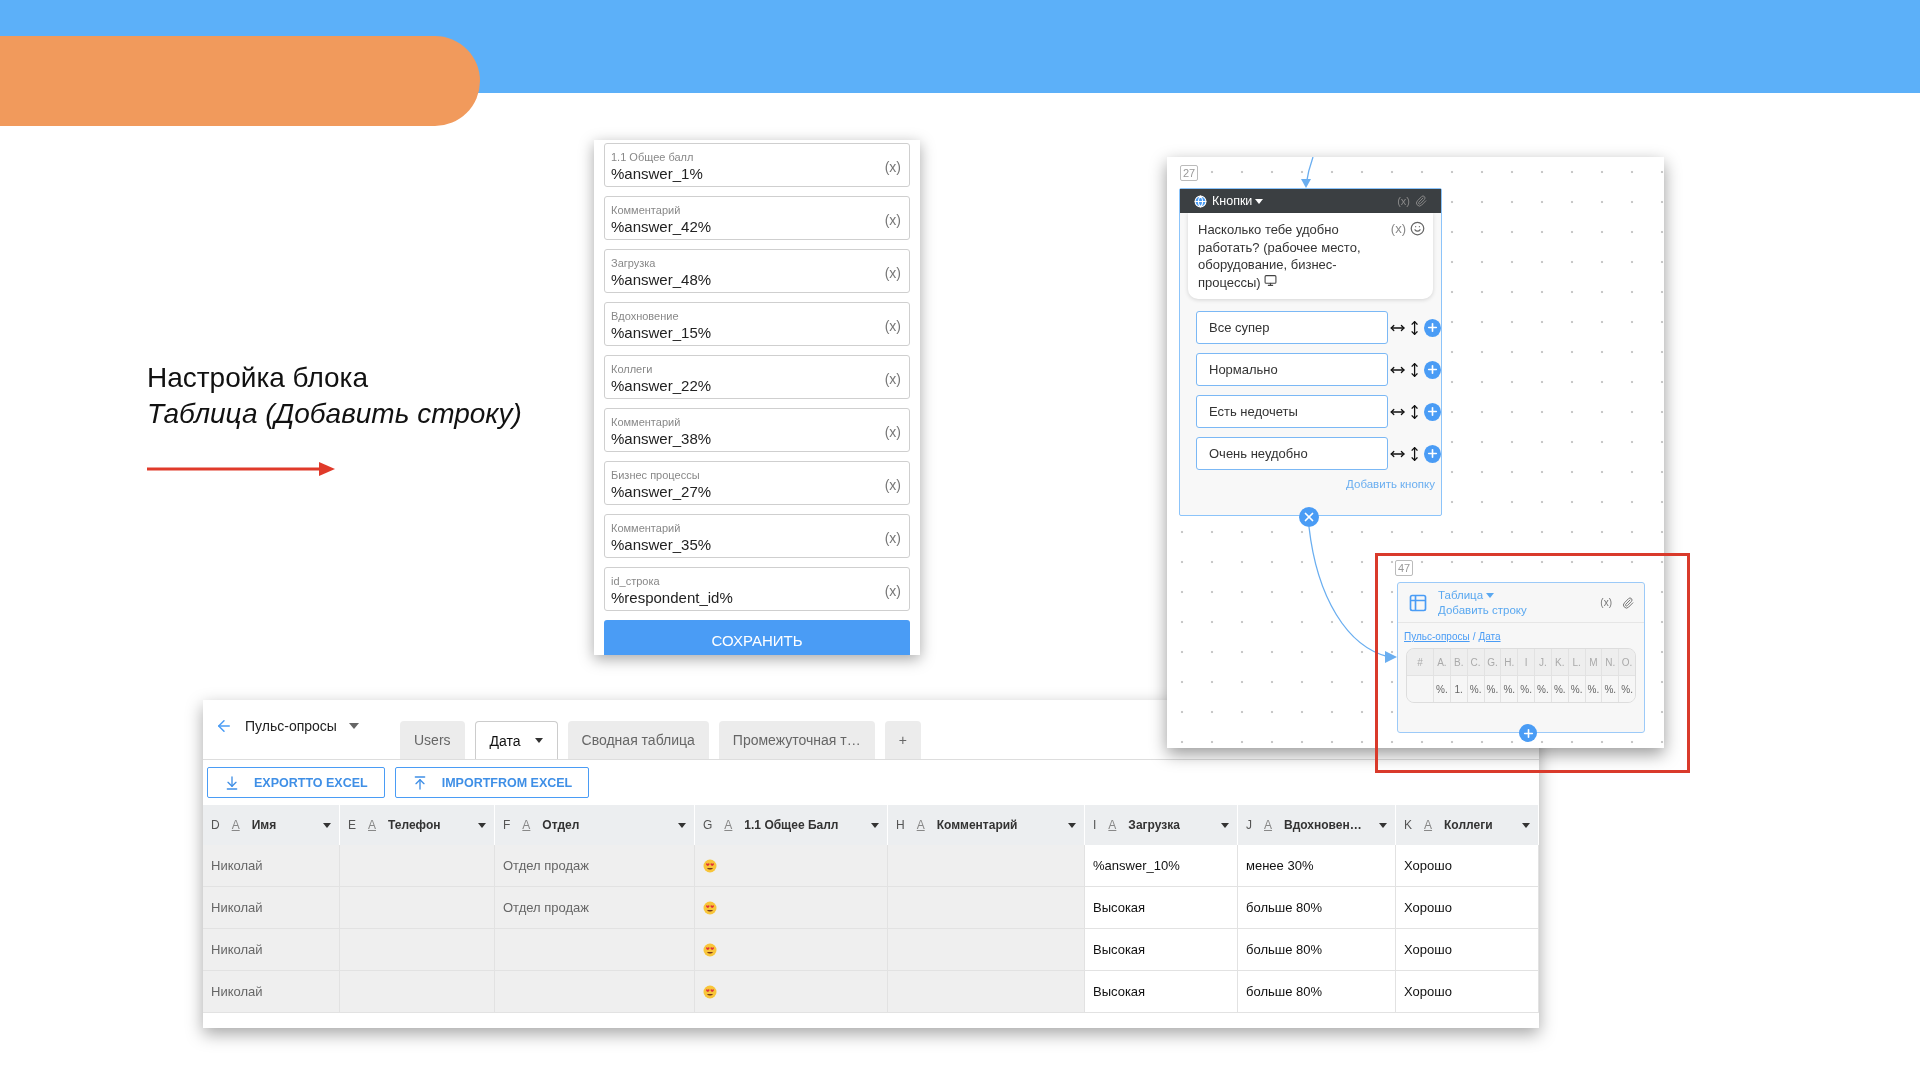  Describe the element at coordinates (1626, 662) in the screenshot. I see `mini-column-header: O.` at that location.